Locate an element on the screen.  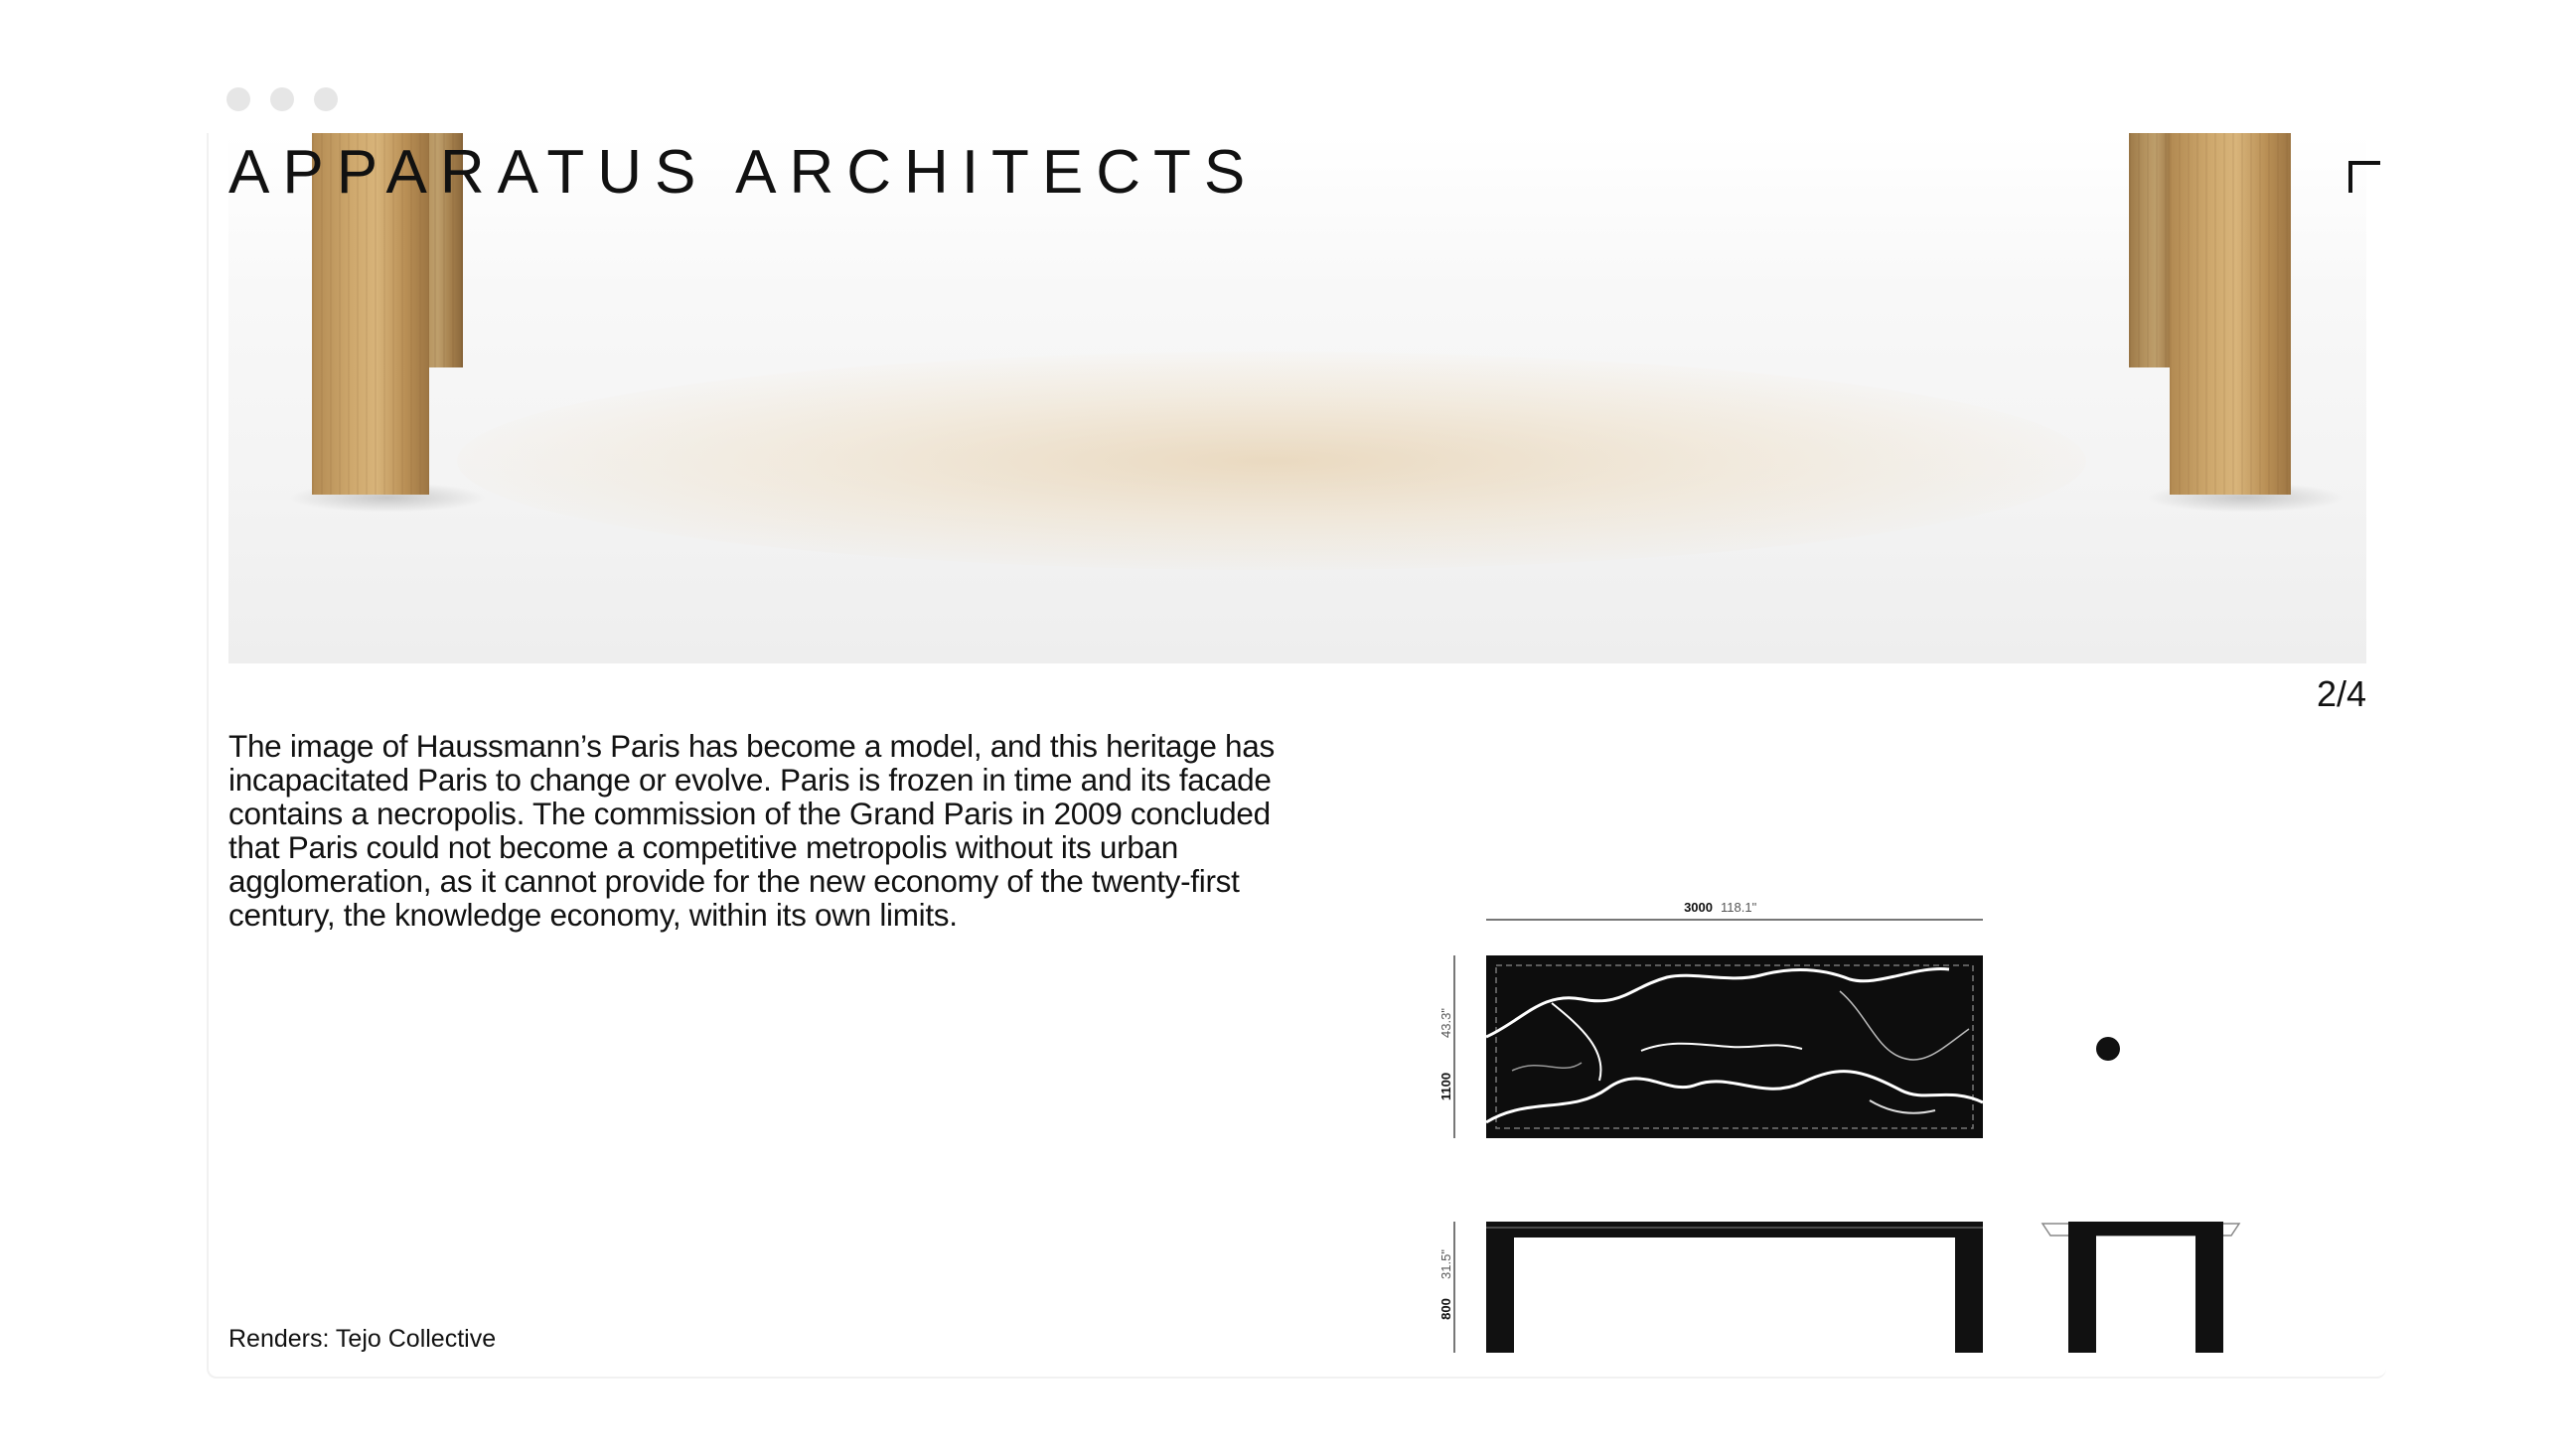
section-marker is located at coordinates (2108, 1049).